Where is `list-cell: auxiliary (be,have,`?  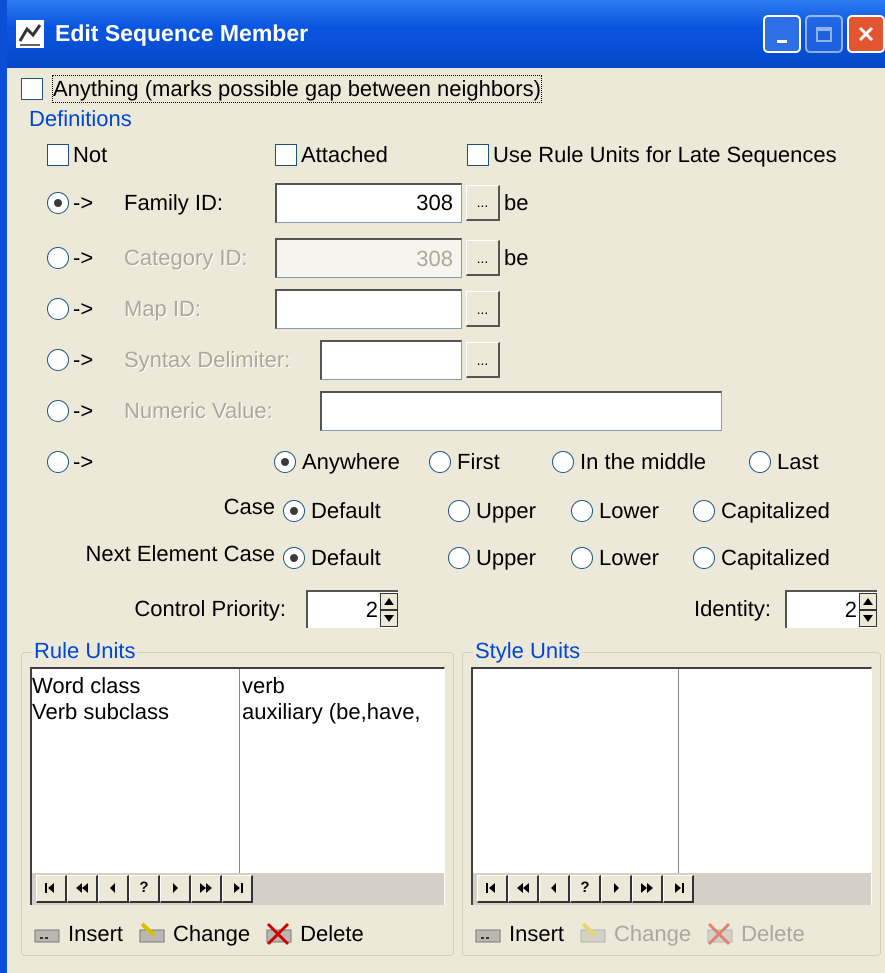 list-cell: auxiliary (be,have, is located at coordinates (343, 712).